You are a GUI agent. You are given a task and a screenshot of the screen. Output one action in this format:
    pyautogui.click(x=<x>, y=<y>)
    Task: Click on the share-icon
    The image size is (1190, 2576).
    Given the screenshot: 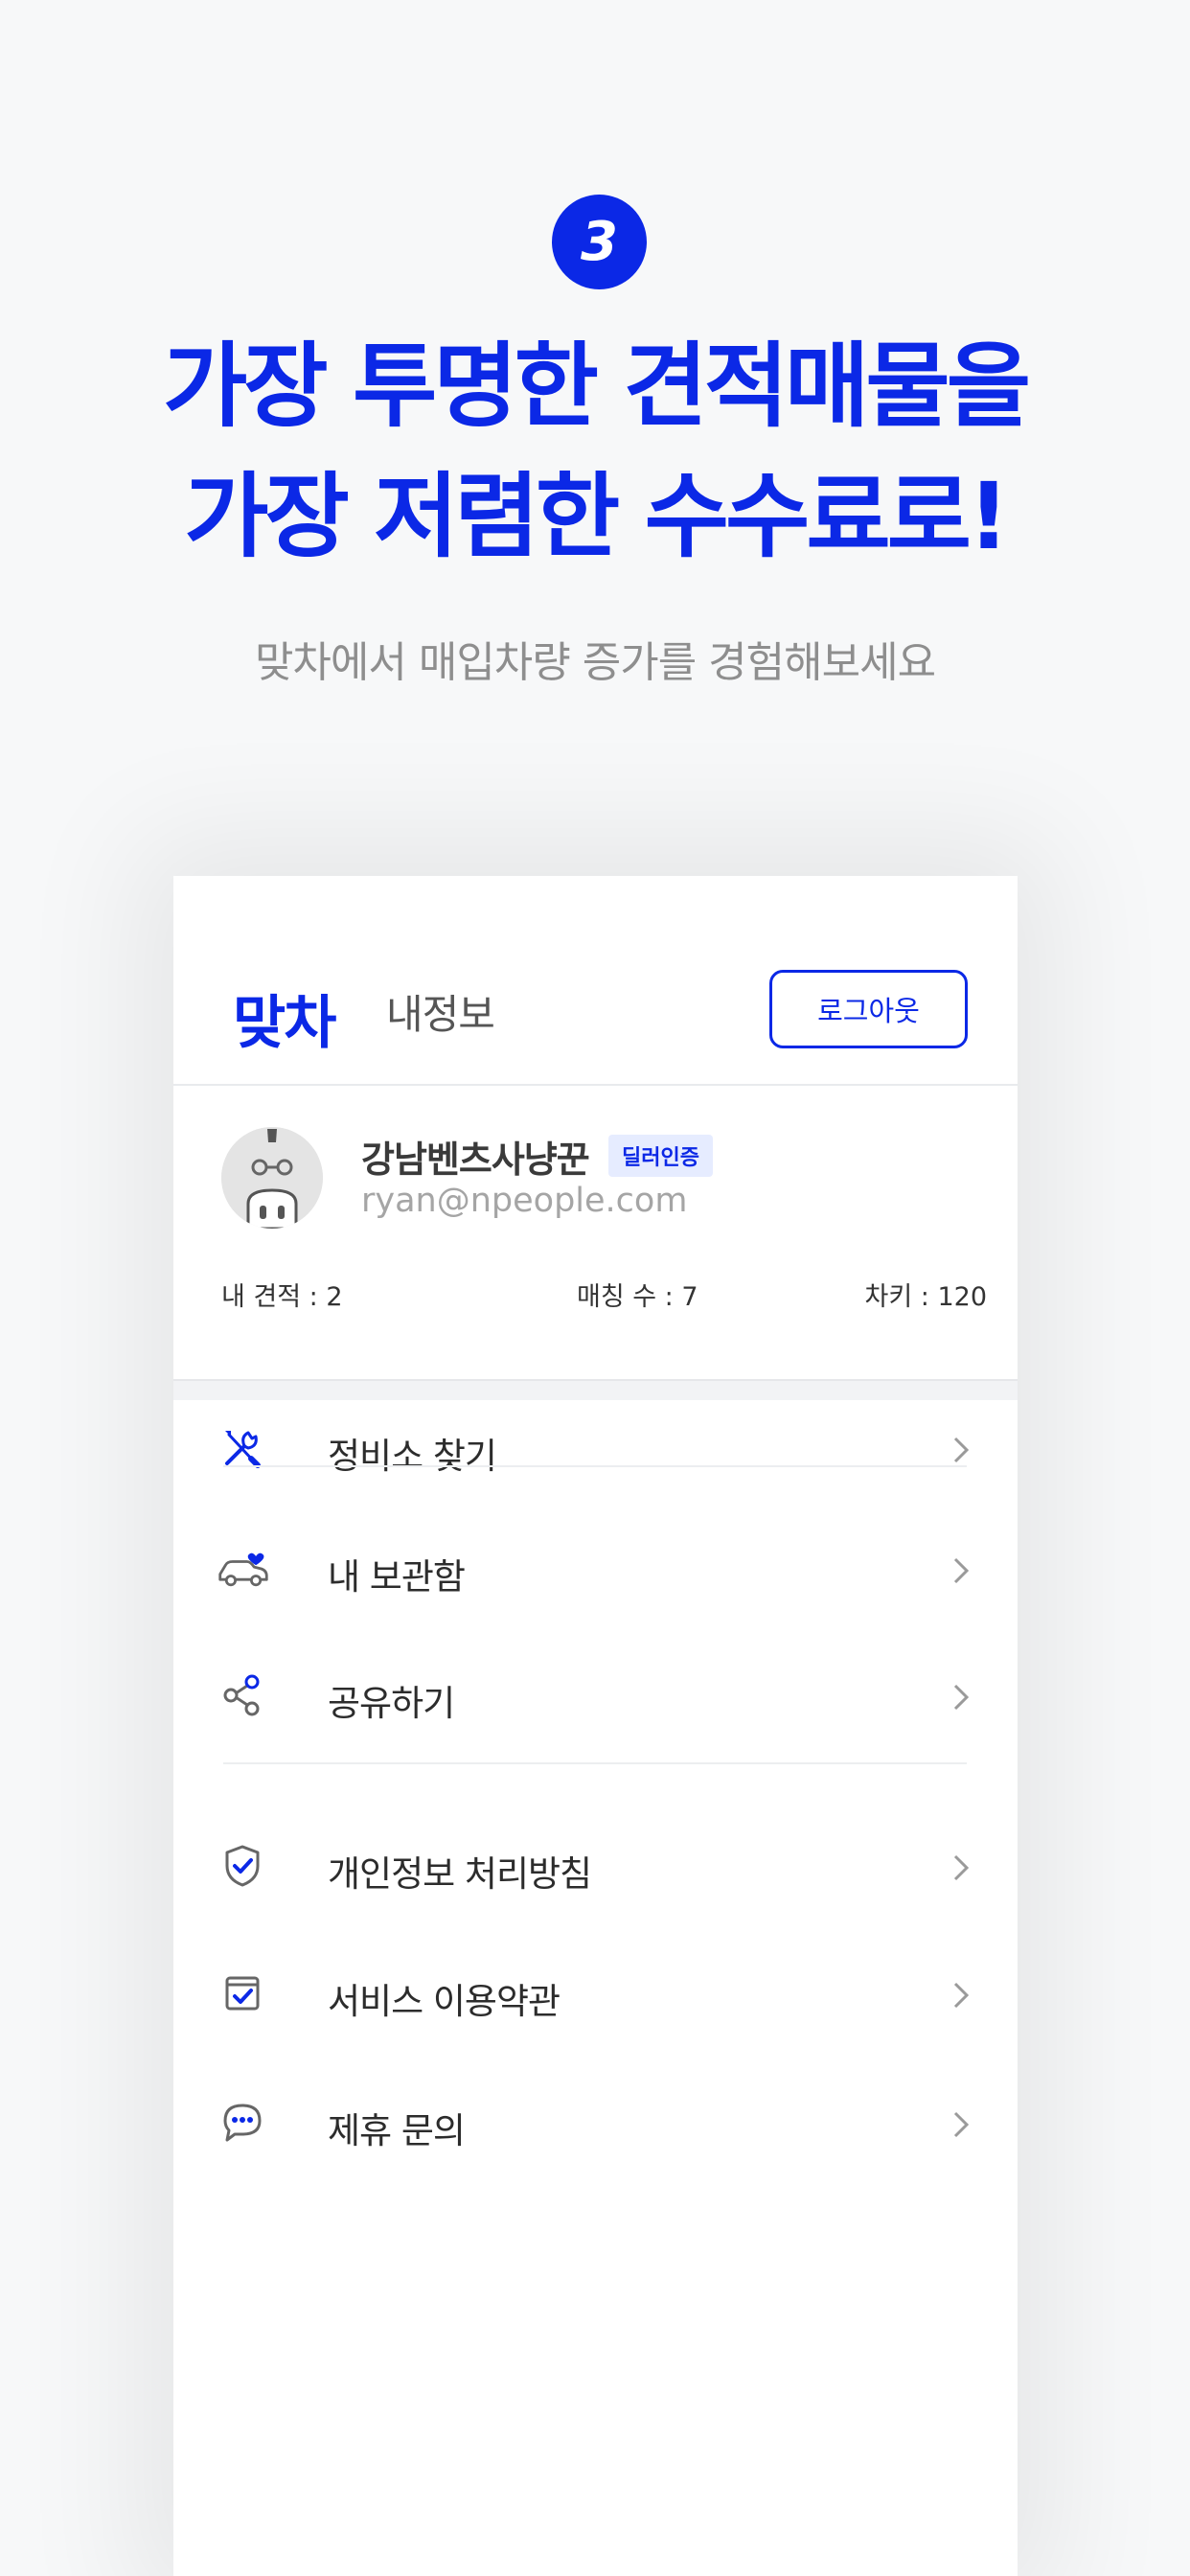 What is the action you would take?
    pyautogui.click(x=242, y=1695)
    